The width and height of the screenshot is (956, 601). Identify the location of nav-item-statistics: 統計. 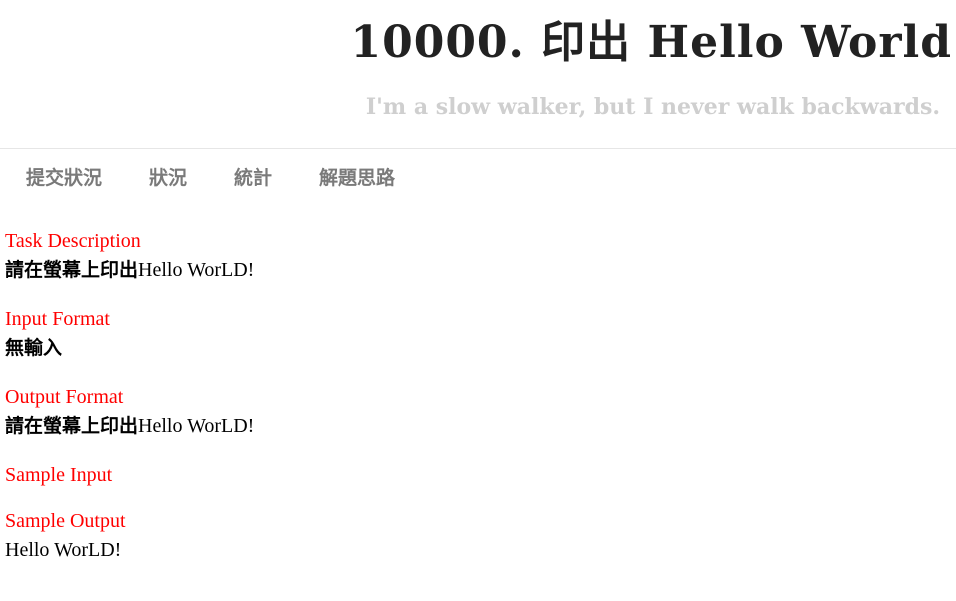
(253, 176).